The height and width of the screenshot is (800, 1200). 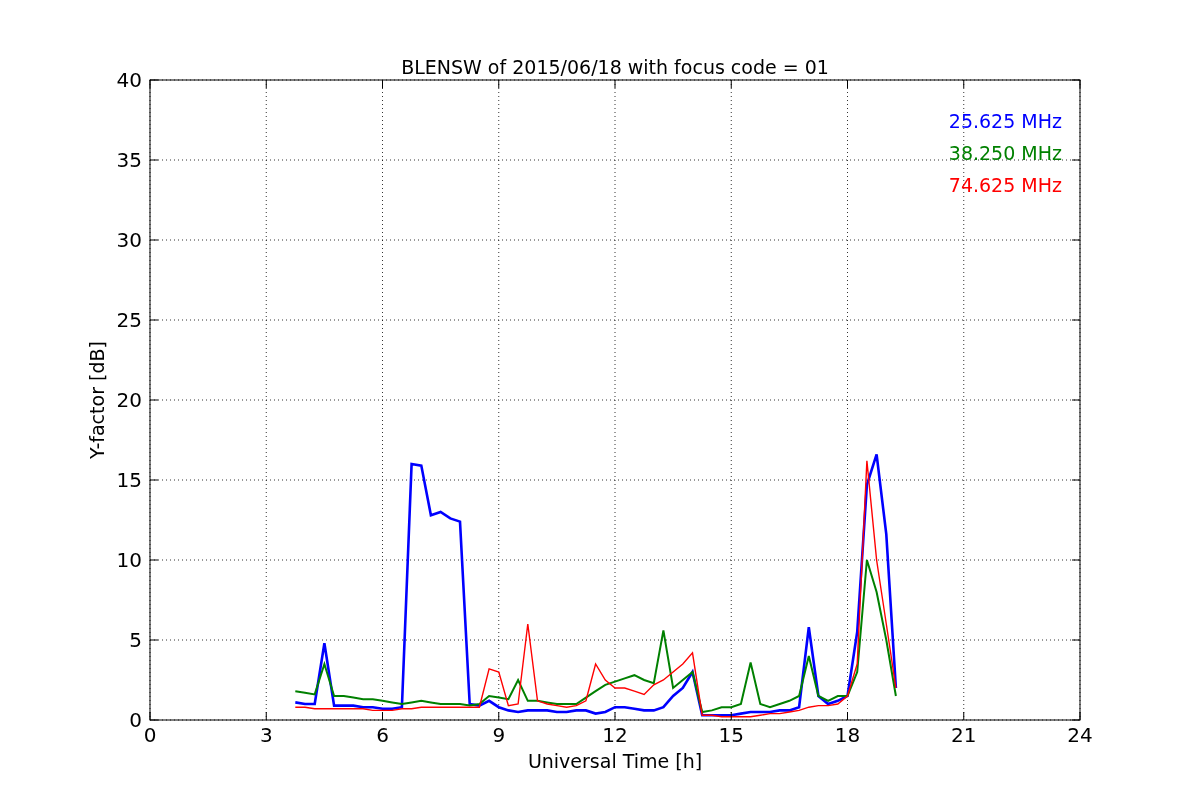 What do you see at coordinates (499, 735) in the screenshot?
I see `tick-label: 9` at bounding box center [499, 735].